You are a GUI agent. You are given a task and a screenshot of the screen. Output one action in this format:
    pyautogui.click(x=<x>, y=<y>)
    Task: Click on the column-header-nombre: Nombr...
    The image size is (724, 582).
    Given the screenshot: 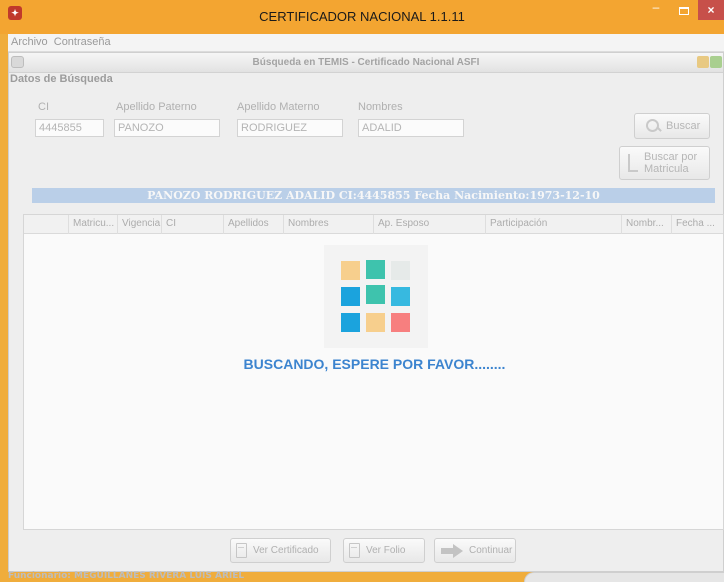 What is the action you would take?
    pyautogui.click(x=646, y=224)
    